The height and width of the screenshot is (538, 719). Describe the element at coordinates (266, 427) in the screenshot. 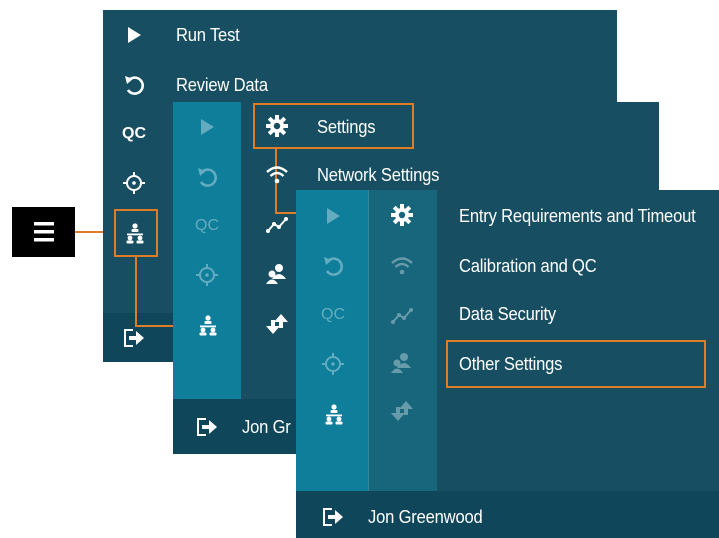

I see `user-name: Jon Gr` at that location.